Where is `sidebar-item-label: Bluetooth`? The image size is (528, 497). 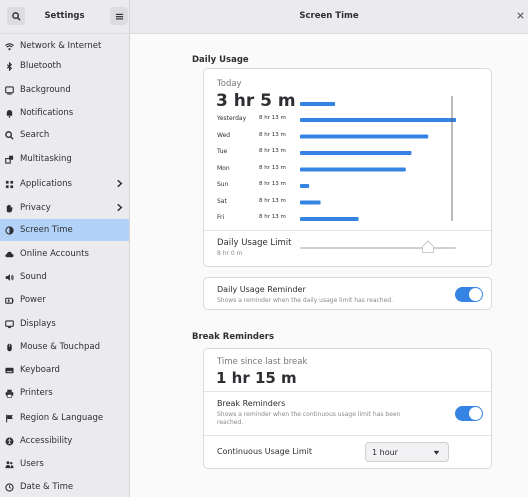
sidebar-item-label: Bluetooth is located at coordinates (41, 66).